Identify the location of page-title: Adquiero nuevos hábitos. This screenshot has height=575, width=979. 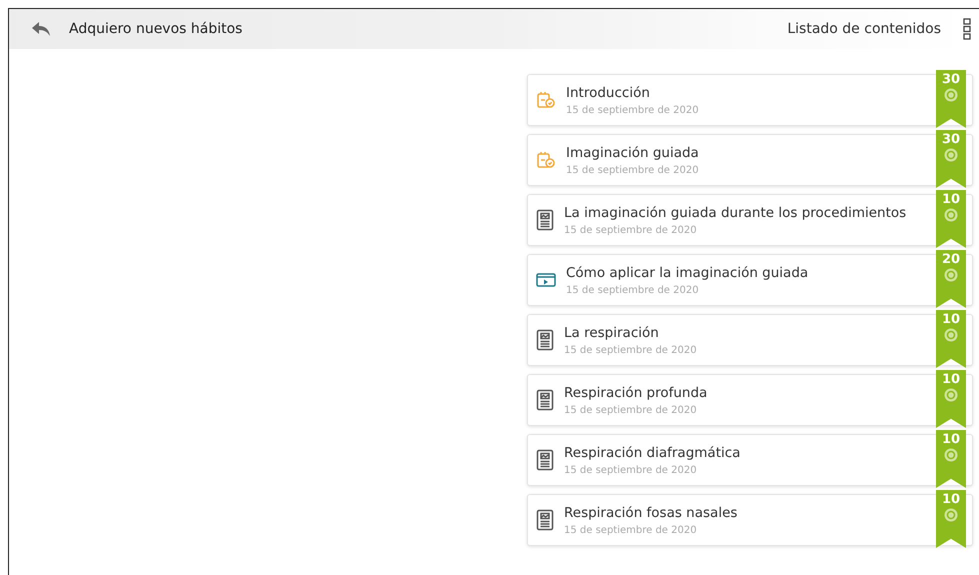
(155, 29).